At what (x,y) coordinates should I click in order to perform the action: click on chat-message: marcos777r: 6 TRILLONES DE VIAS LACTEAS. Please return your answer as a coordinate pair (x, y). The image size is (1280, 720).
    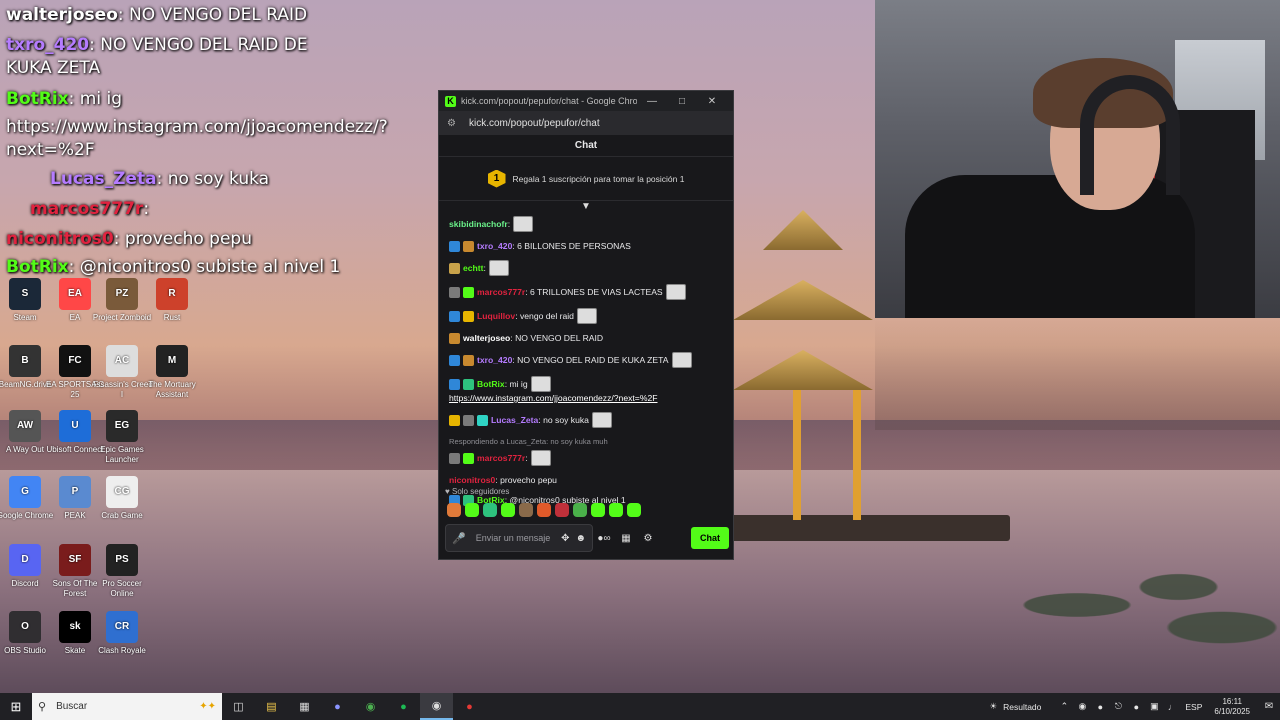
    Looking at the image, I should click on (589, 292).